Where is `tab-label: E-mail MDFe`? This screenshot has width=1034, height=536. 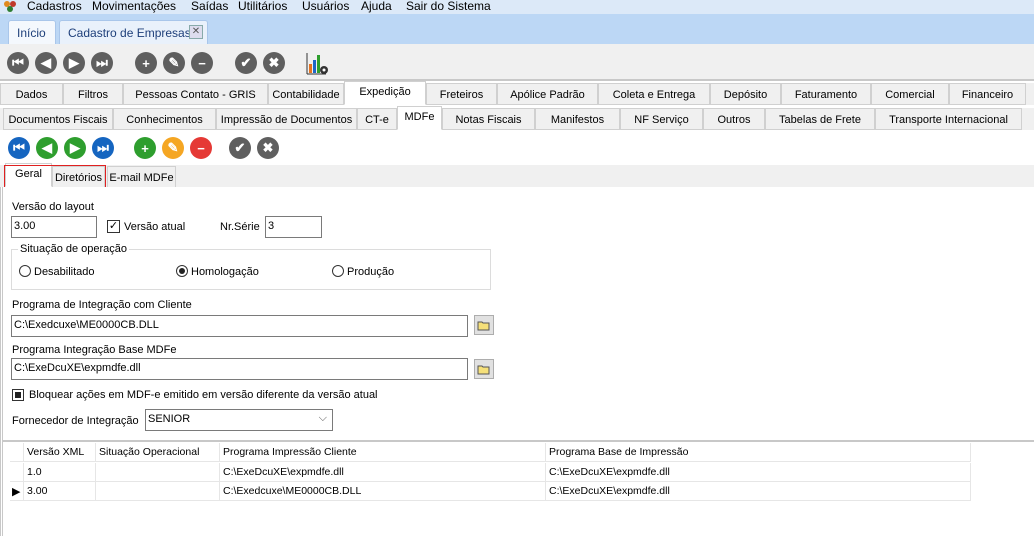
tab-label: E-mail MDFe is located at coordinates (141, 178).